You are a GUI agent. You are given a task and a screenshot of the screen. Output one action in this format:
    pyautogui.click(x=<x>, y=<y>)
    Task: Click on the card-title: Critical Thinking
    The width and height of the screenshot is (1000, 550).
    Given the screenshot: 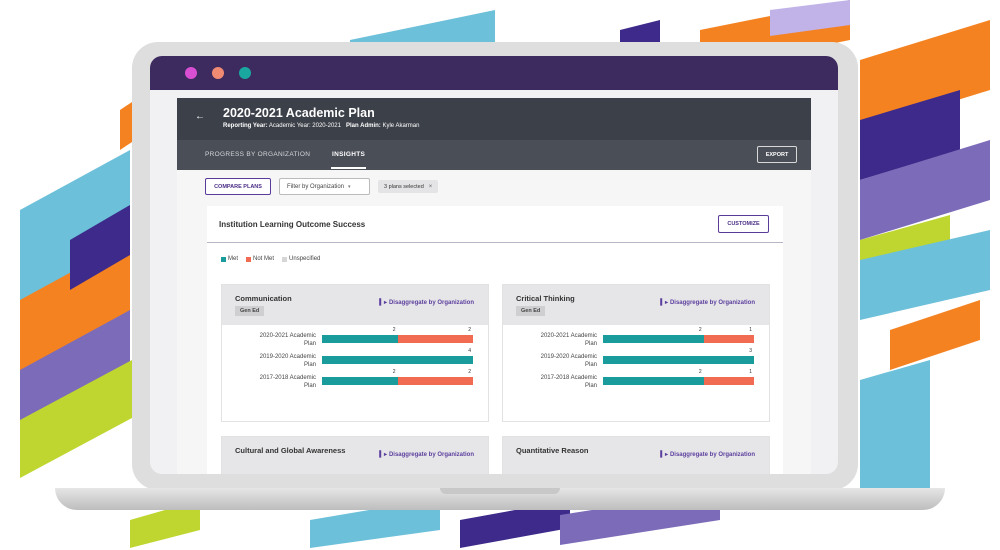 What is the action you would take?
    pyautogui.click(x=545, y=298)
    